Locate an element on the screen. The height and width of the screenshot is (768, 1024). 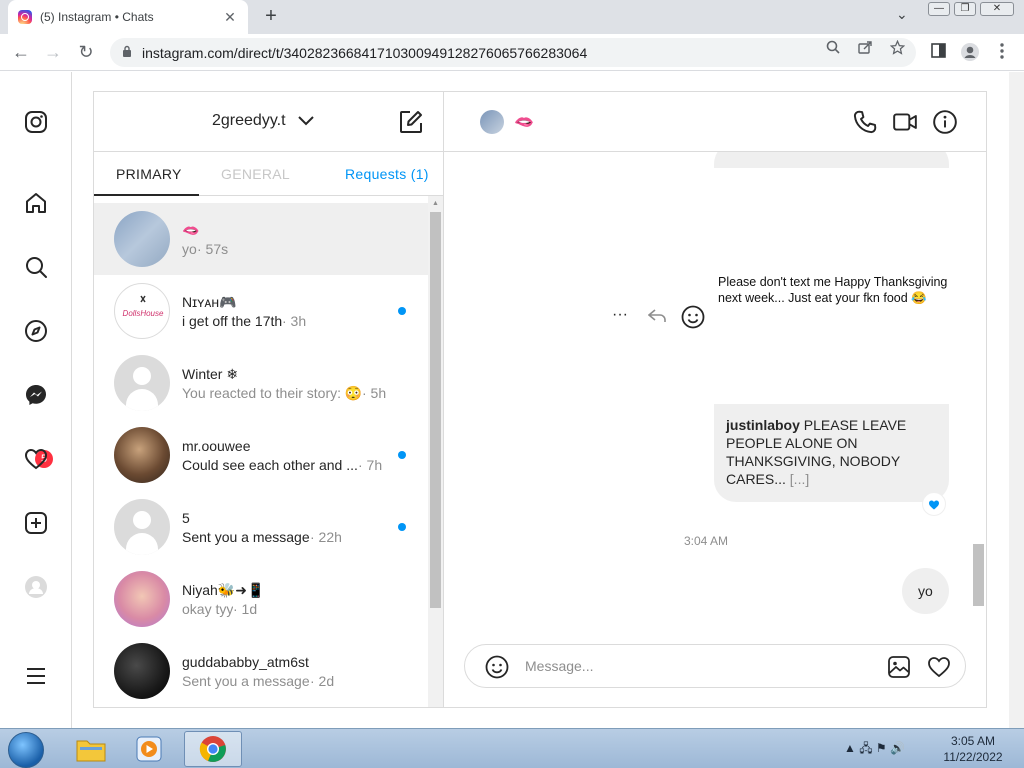
reload-button: ↻ is located at coordinates (86, 52).